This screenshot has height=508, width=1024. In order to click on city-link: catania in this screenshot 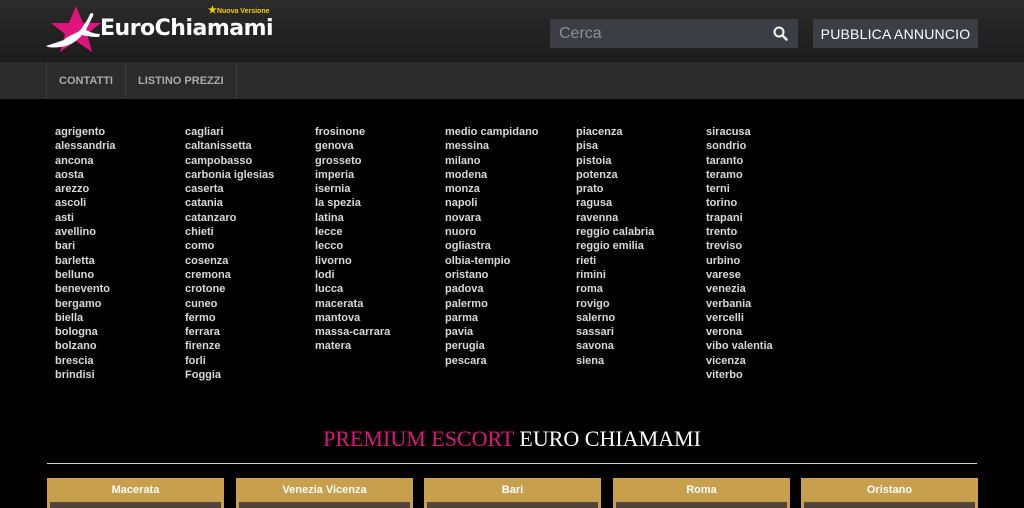, I will do `click(247, 203)`.